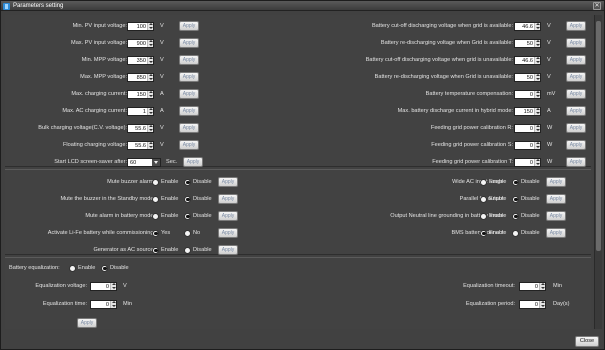  What do you see at coordinates (228, 233) in the screenshot?
I see `toggle-left-3-apply-button: Apply` at bounding box center [228, 233].